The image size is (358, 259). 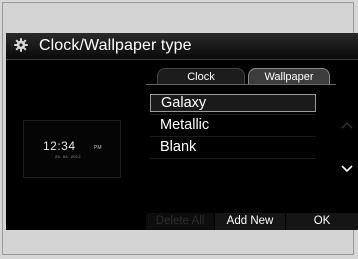 I want to click on list-item-galaxy: Galaxy, so click(x=233, y=103).